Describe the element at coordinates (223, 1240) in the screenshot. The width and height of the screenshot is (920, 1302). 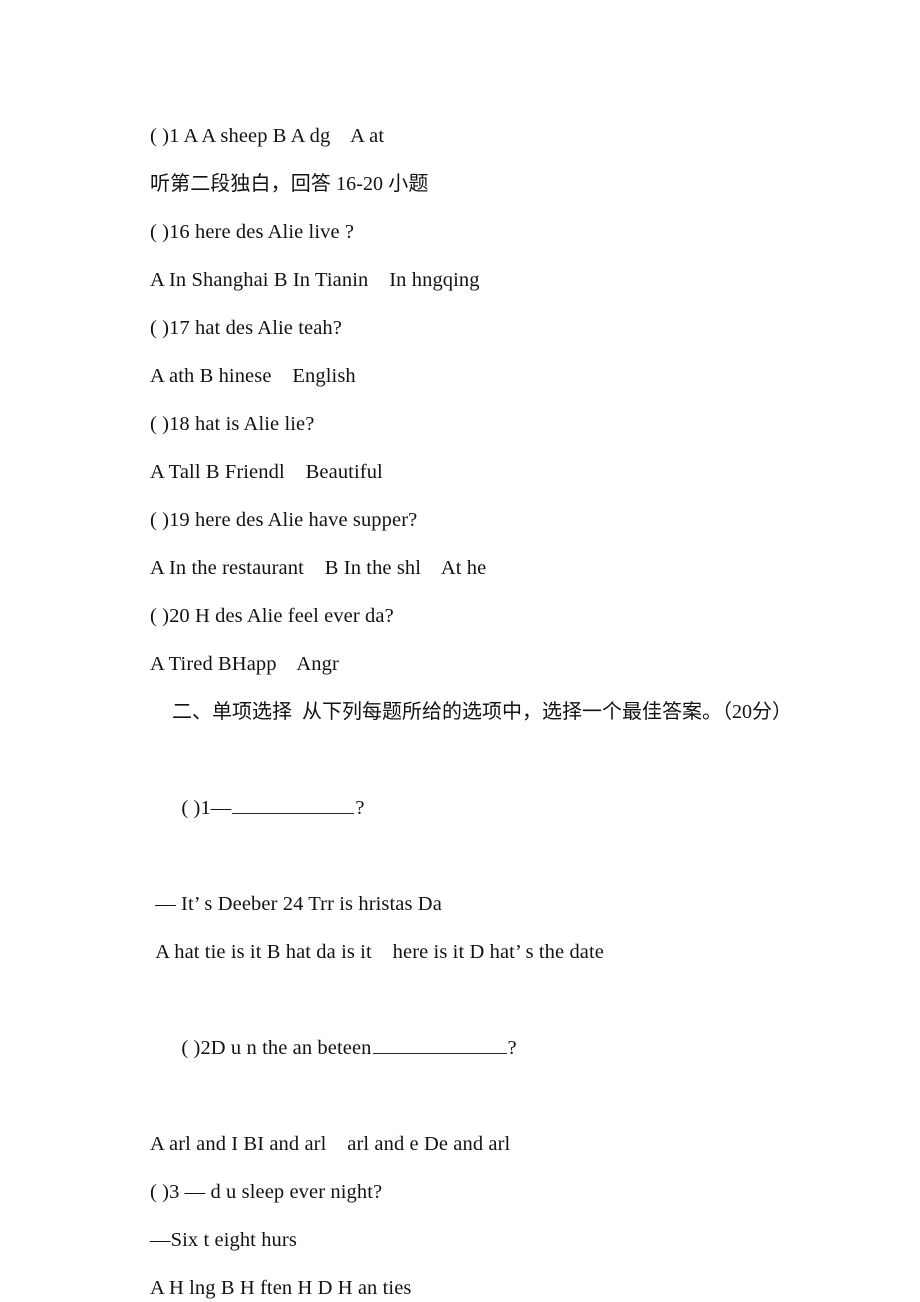
I see `mc-question-3-answer-line: —Six t eight hurs` at that location.